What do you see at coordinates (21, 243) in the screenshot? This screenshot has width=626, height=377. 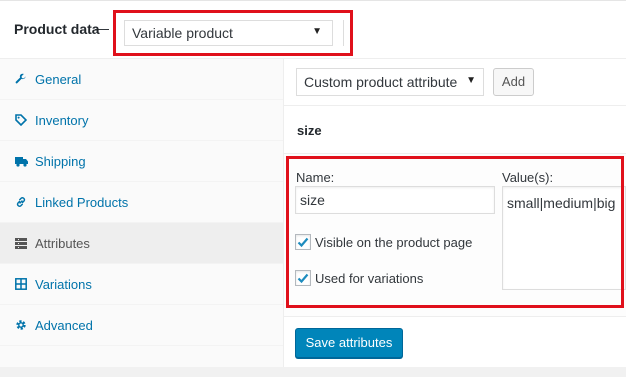 I see `list-icon` at bounding box center [21, 243].